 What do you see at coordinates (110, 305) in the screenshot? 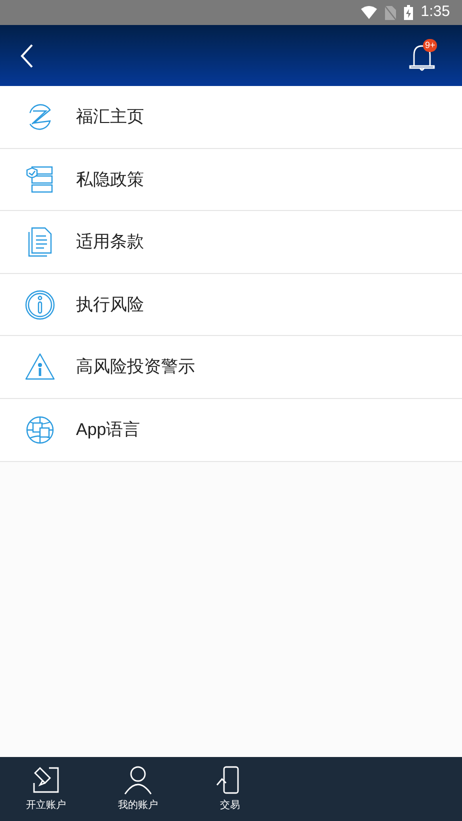
I see `menu-item-label: 执行风险` at bounding box center [110, 305].